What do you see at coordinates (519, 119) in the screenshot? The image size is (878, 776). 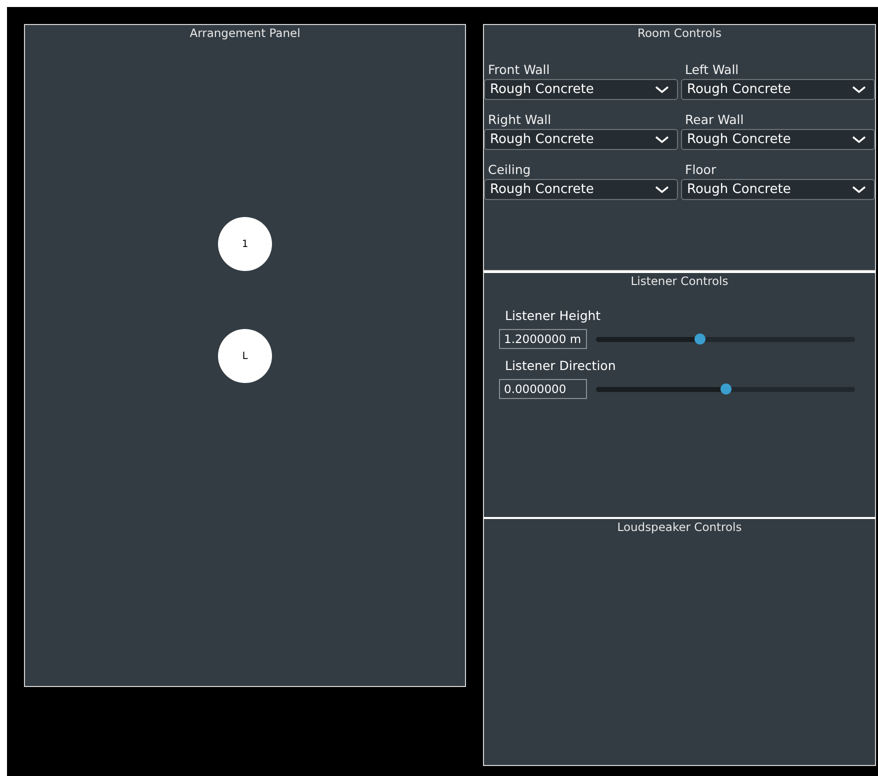 I see `field-label: Right Wall` at bounding box center [519, 119].